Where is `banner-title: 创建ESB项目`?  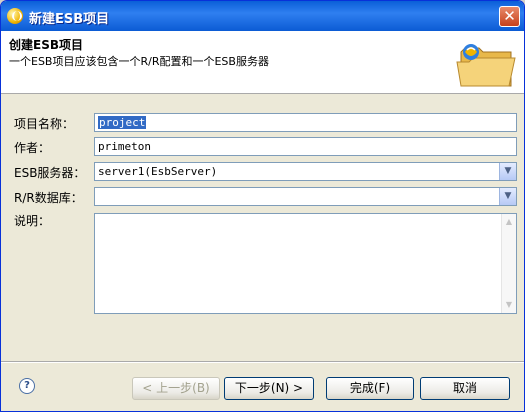 banner-title: 创建ESB项目 is located at coordinates (46, 45).